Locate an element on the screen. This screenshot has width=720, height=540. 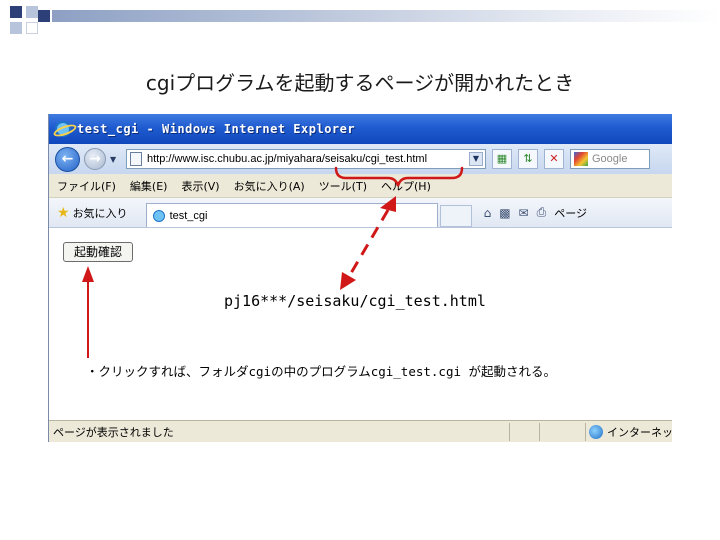
security-zone: インターネット is located at coordinates (630, 432).